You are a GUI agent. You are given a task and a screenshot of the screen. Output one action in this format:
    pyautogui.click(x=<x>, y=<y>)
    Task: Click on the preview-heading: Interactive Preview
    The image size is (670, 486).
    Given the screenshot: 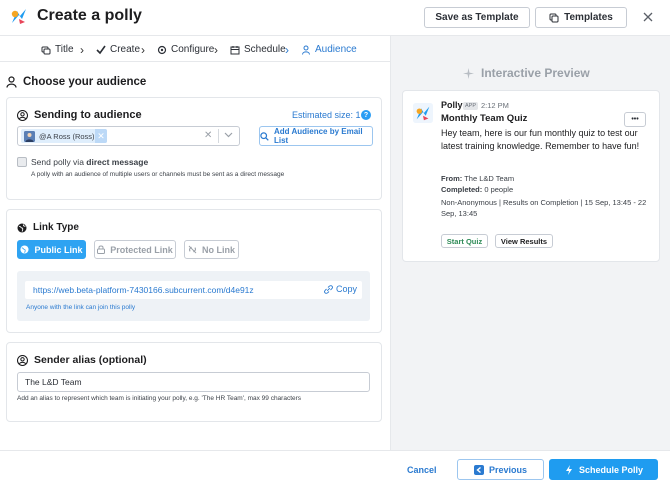 What is the action you would take?
    pyautogui.click(x=526, y=73)
    